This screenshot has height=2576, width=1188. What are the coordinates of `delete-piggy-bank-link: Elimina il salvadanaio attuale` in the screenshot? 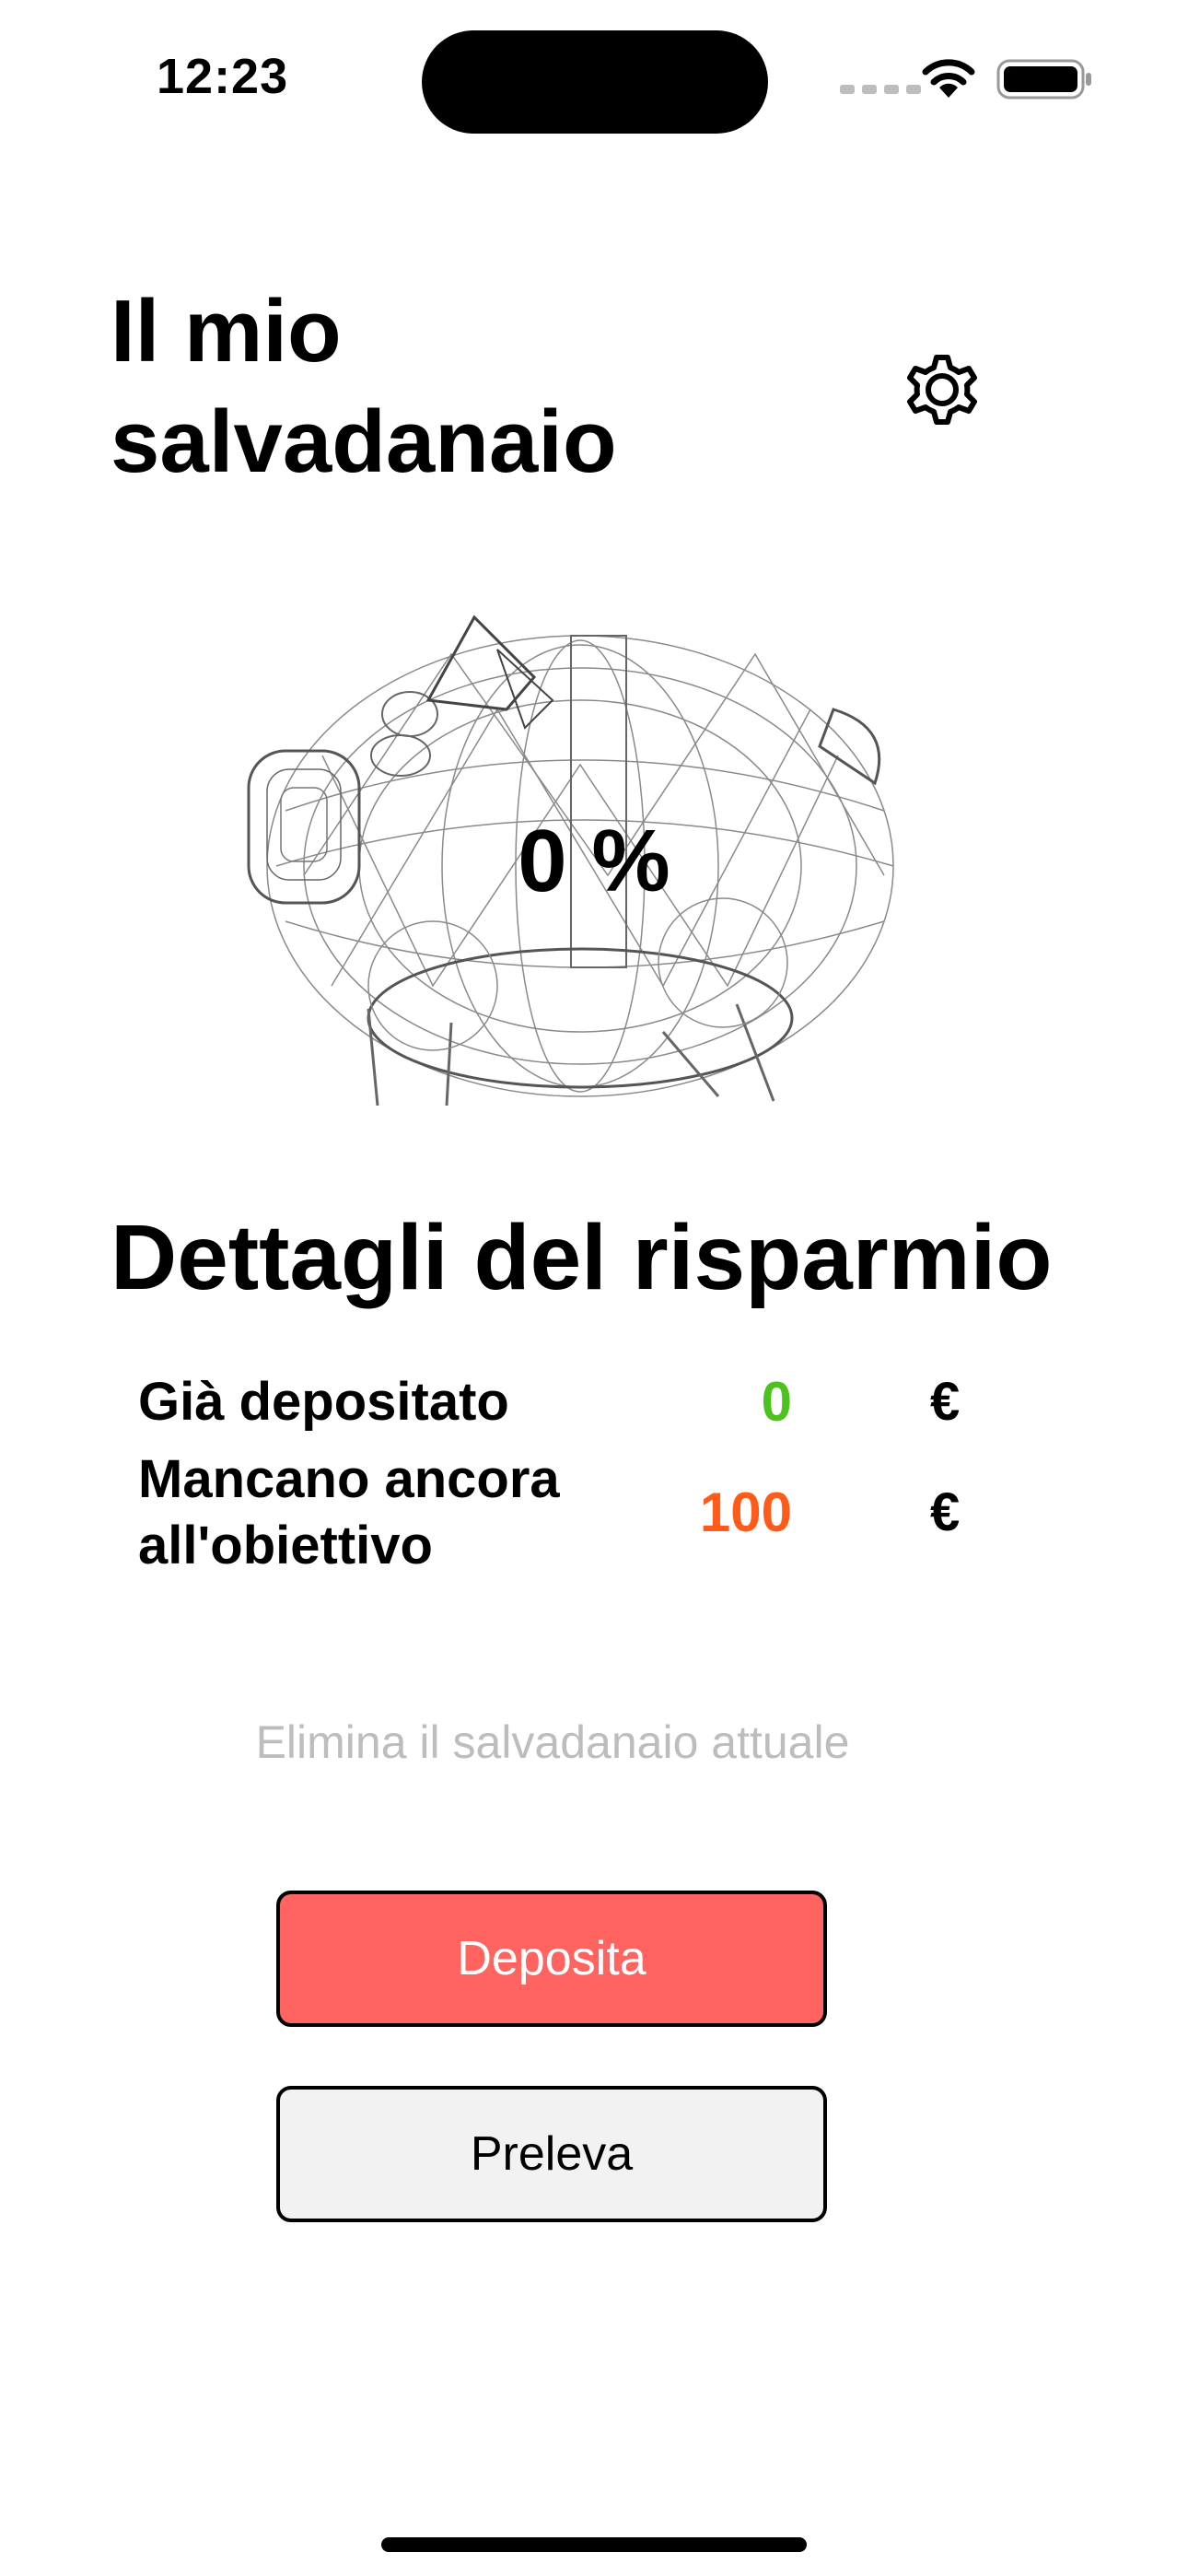 It's located at (552, 1742).